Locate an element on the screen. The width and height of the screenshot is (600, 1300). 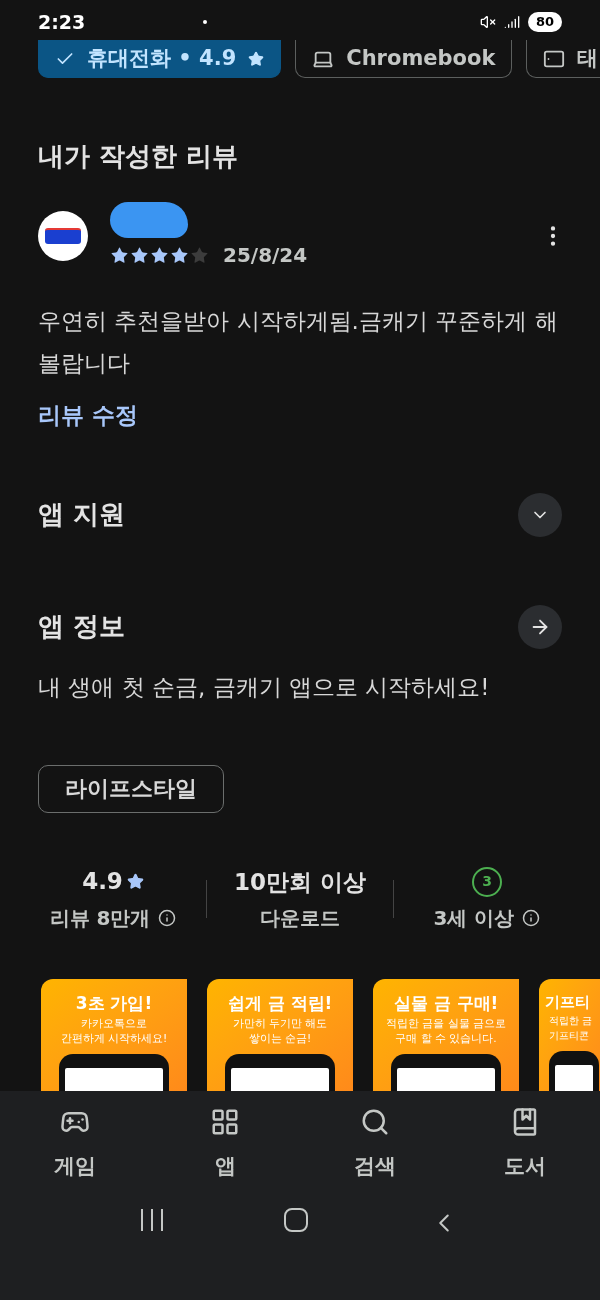
screenshot-caption: 기프티콘 is located at coordinates (568, 1036).